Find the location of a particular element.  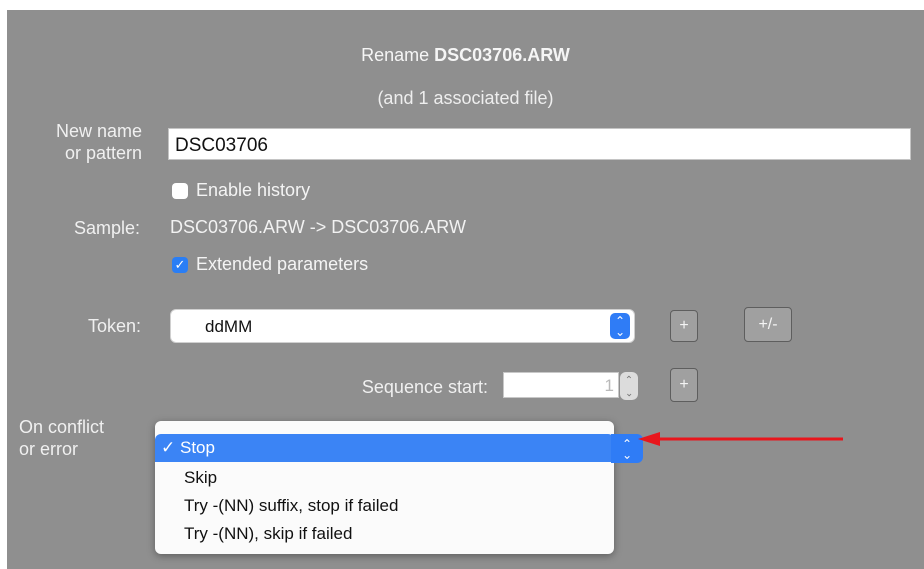

extended-parameters-label: Extended parameters is located at coordinates (282, 264).